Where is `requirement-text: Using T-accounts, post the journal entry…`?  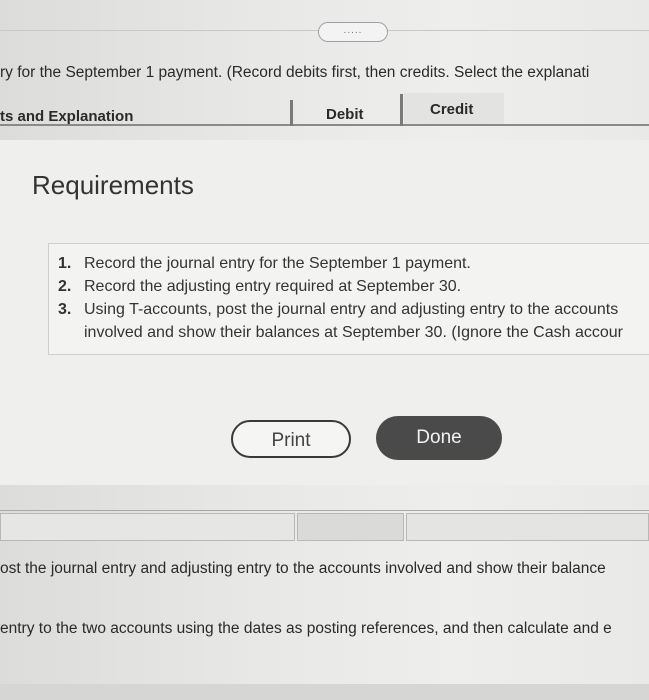 requirement-text: Using T-accounts, post the journal entry… is located at coordinates (351, 309).